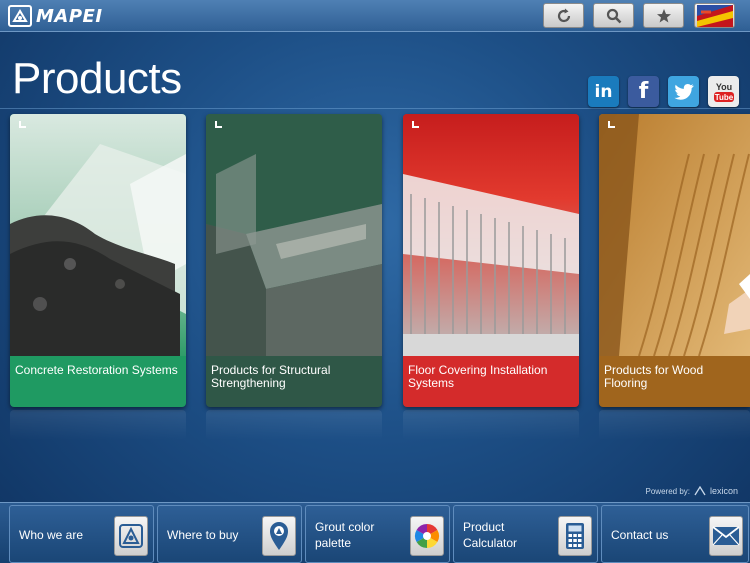 This screenshot has height=563, width=750. Describe the element at coordinates (97, 78) in the screenshot. I see `page-title: Products` at that location.